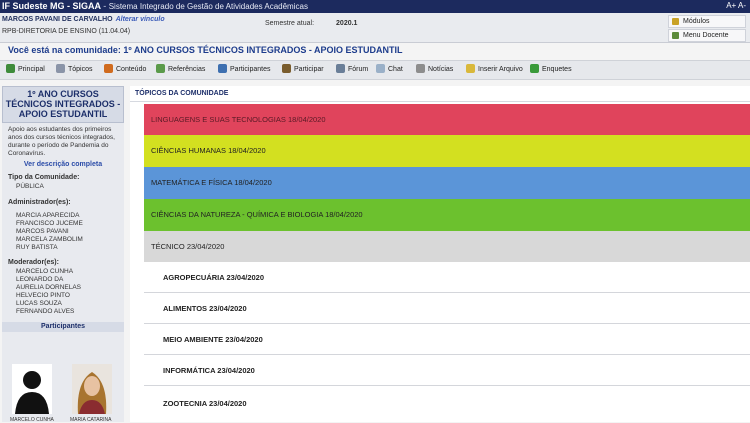 The width and height of the screenshot is (750, 423). What do you see at coordinates (39, 202) in the screenshot?
I see `admins-label: Administrador(es):` at bounding box center [39, 202].